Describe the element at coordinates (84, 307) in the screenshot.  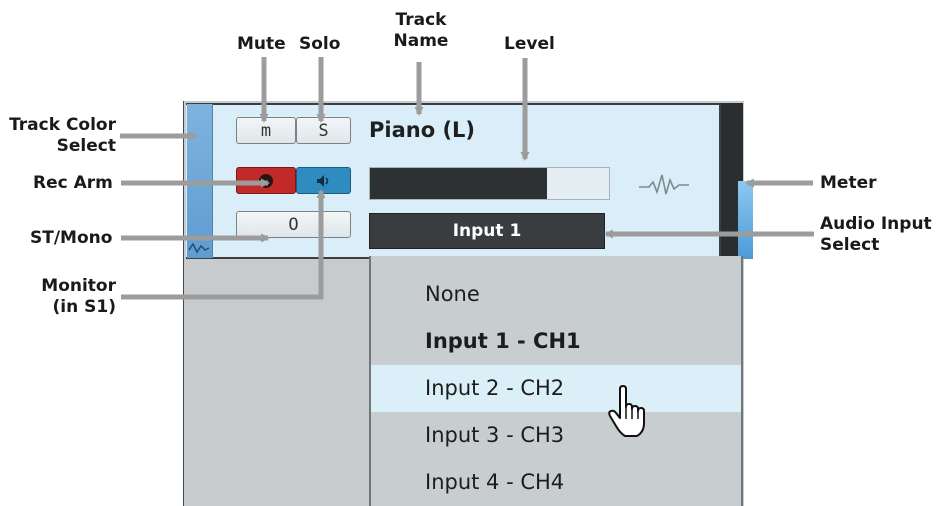
I see `callout-monitor-line2: (in S1)` at that location.